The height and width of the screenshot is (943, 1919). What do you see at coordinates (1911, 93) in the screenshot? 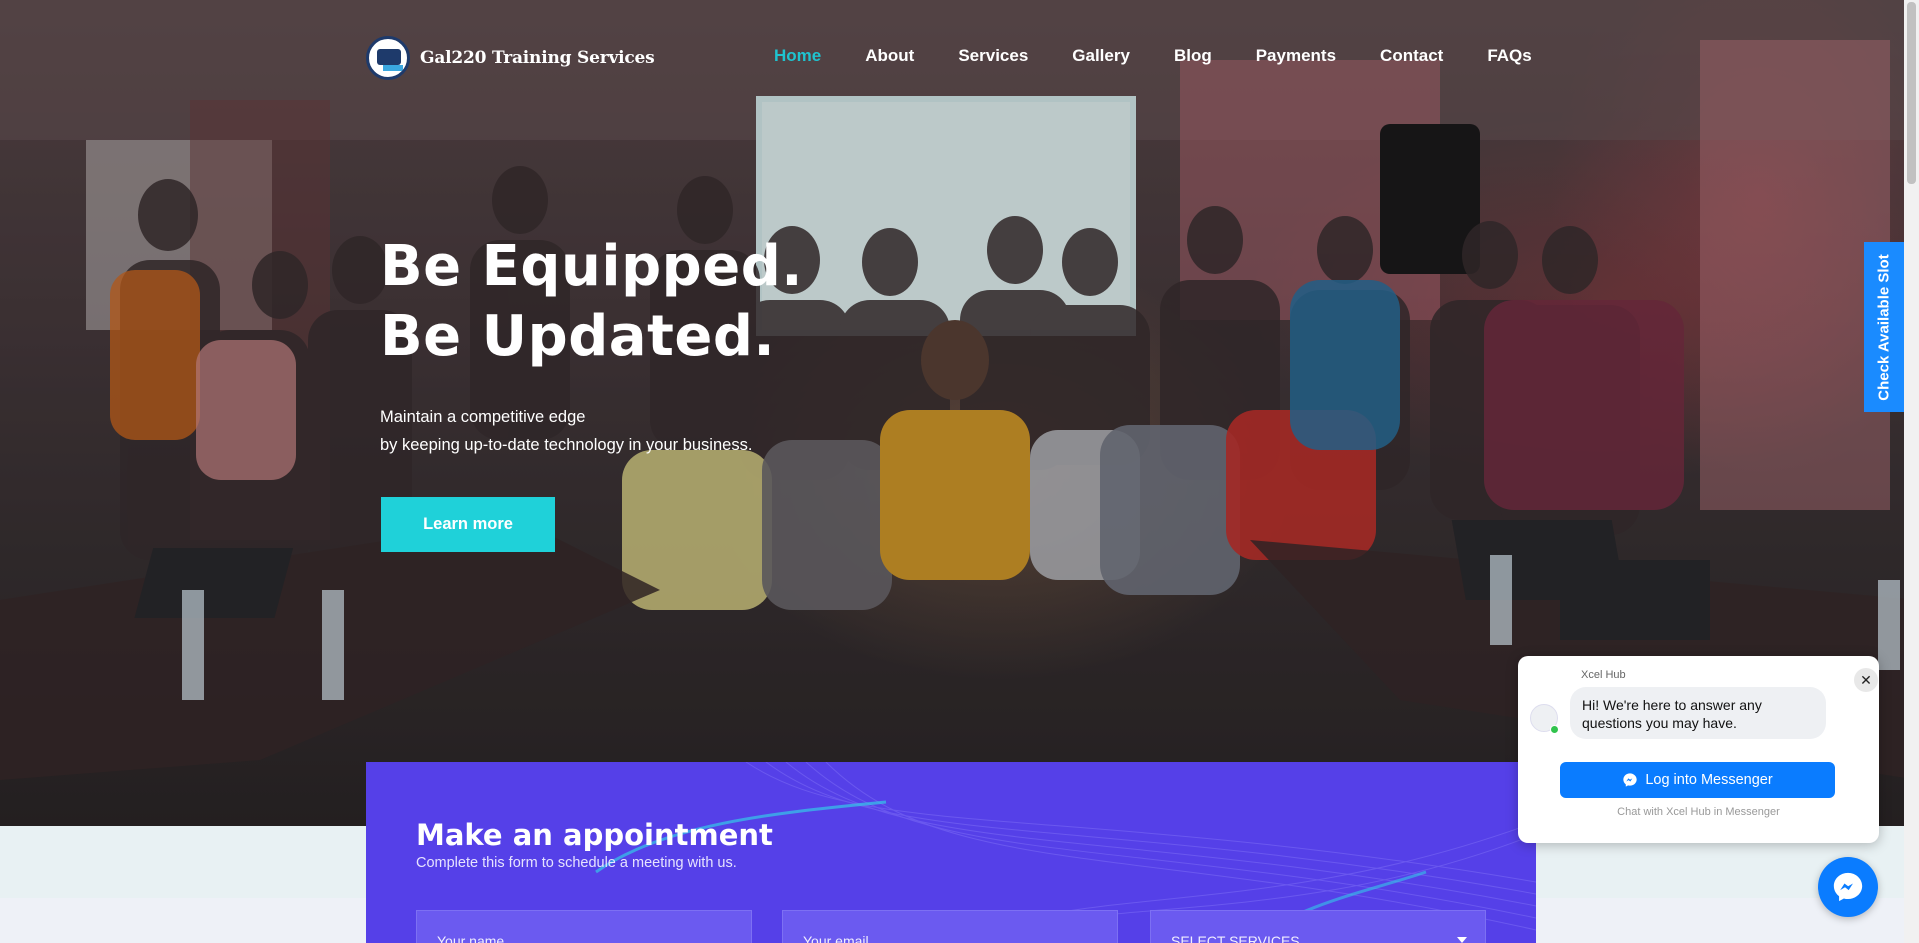
I see `scrollbar-thumb` at bounding box center [1911, 93].